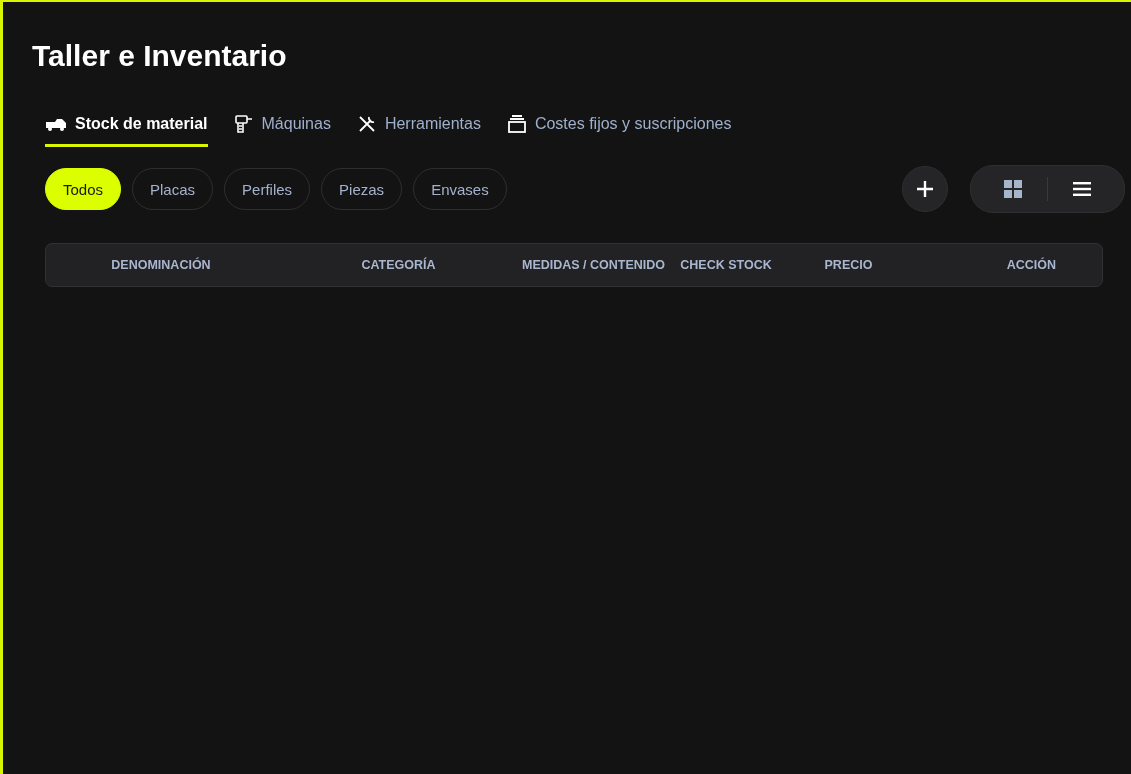  I want to click on column-header: ACCIÓN, so click(1031, 265).